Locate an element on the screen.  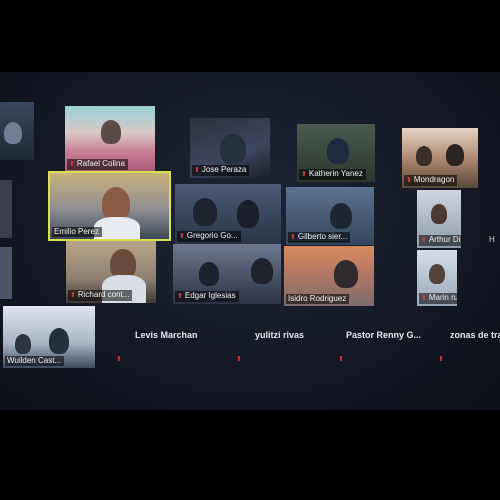
participant-tile-no-video: yulitzi rivas is located at coordinates (279, 335).